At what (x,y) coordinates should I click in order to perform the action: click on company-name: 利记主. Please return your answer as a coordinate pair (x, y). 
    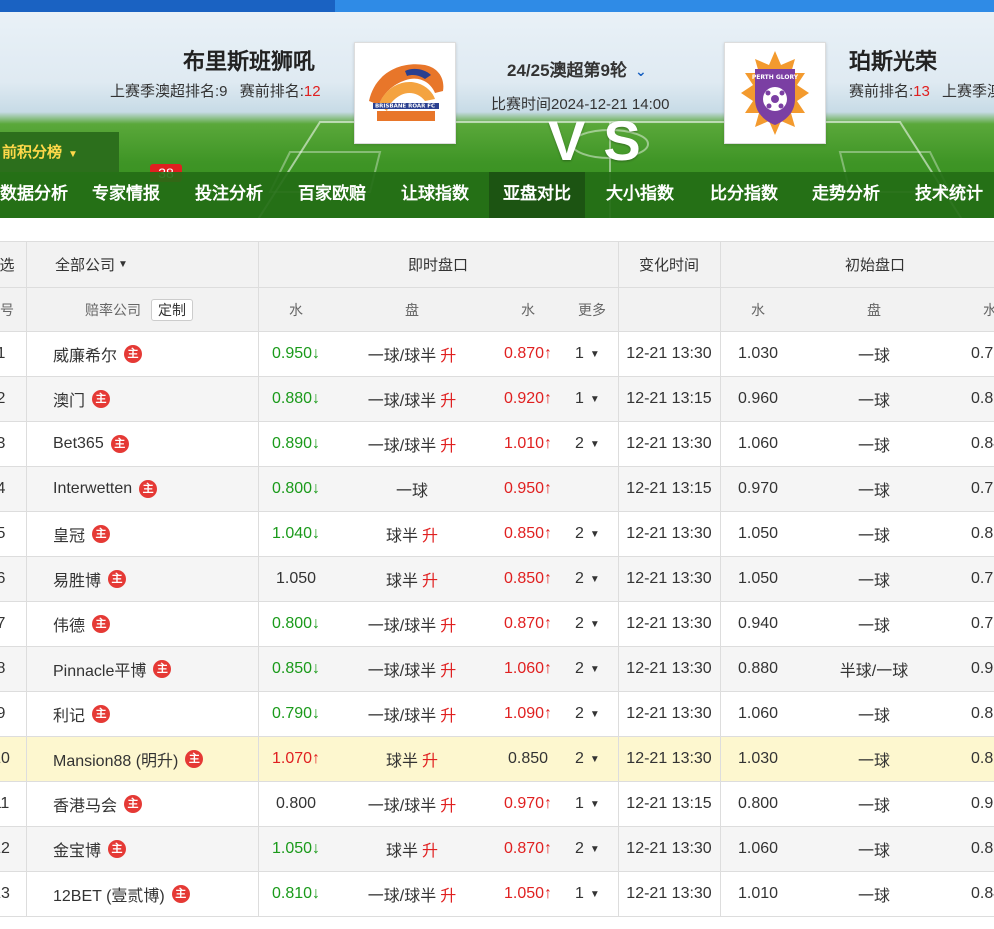
    Looking at the image, I should click on (82, 714).